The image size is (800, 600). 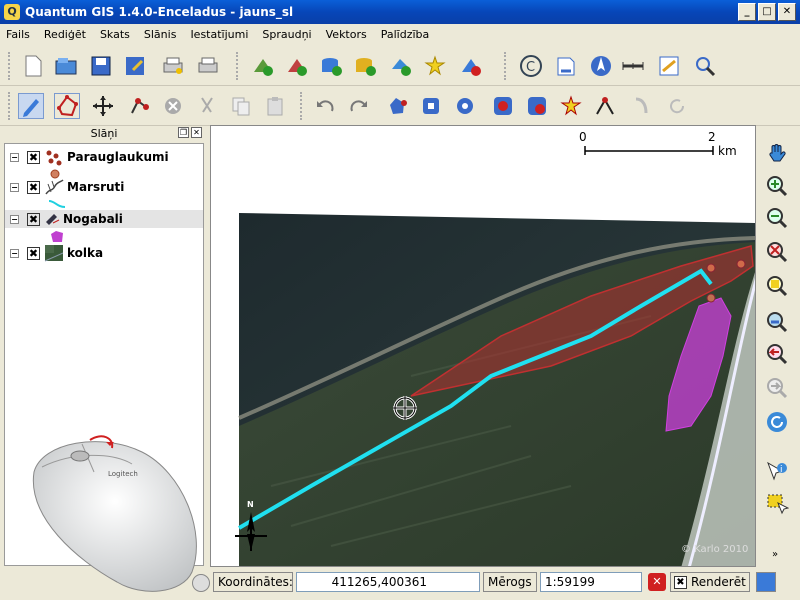 What do you see at coordinates (401, 66) in the screenshot?
I see `add-wms-layer-icon` at bounding box center [401, 66].